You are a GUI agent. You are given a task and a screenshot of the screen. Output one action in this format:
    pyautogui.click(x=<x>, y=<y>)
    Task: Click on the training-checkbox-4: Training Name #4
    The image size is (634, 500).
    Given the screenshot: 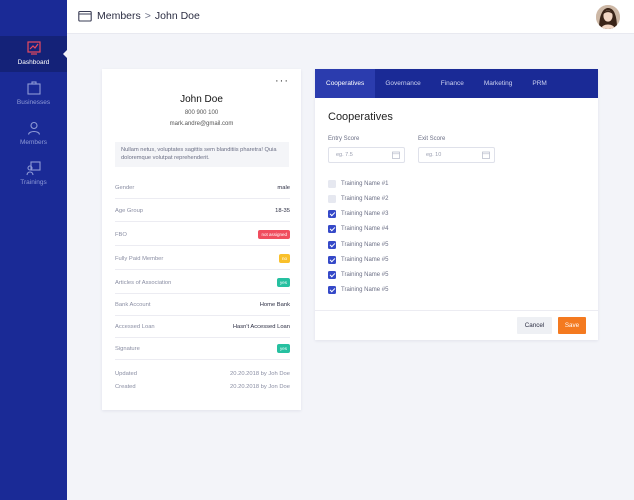 What is the action you would take?
    pyautogui.click(x=358, y=229)
    